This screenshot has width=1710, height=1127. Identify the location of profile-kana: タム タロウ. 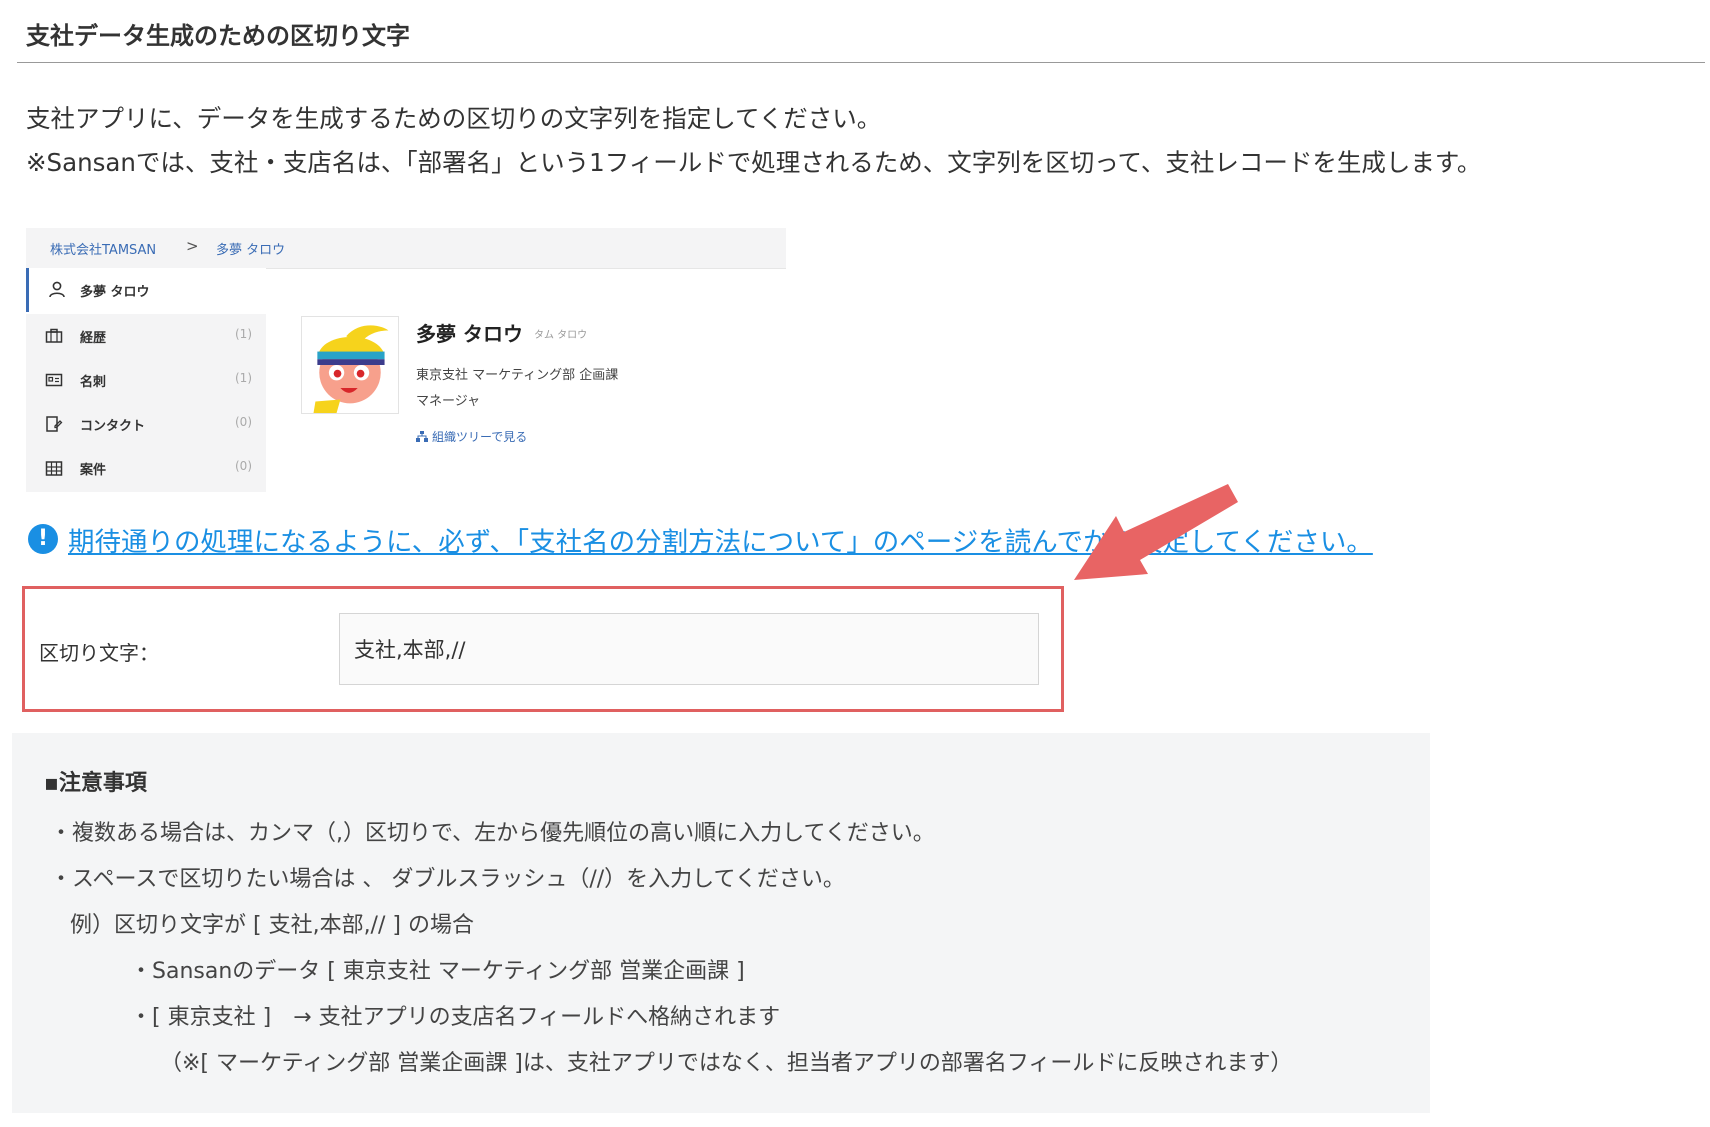
(561, 335).